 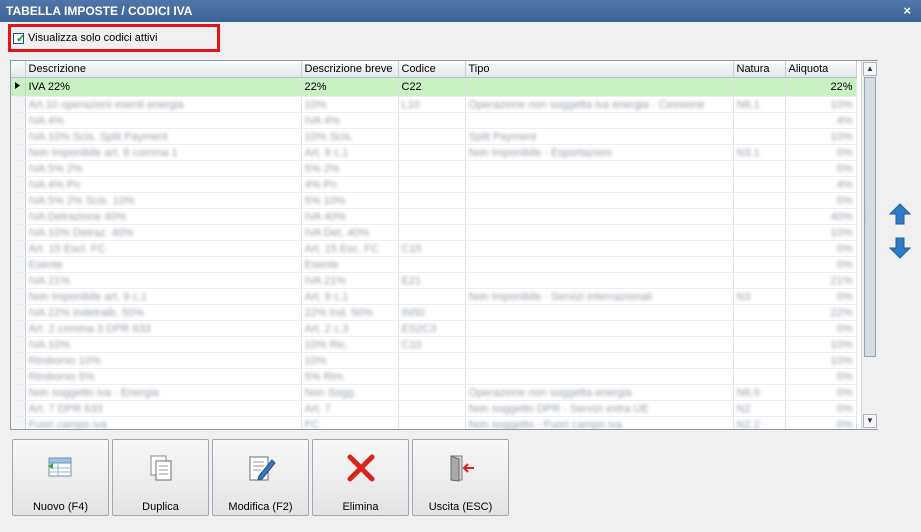 What do you see at coordinates (350, 328) in the screenshot?
I see `cell-descrizione-breve: Art. 2 c.3` at bounding box center [350, 328].